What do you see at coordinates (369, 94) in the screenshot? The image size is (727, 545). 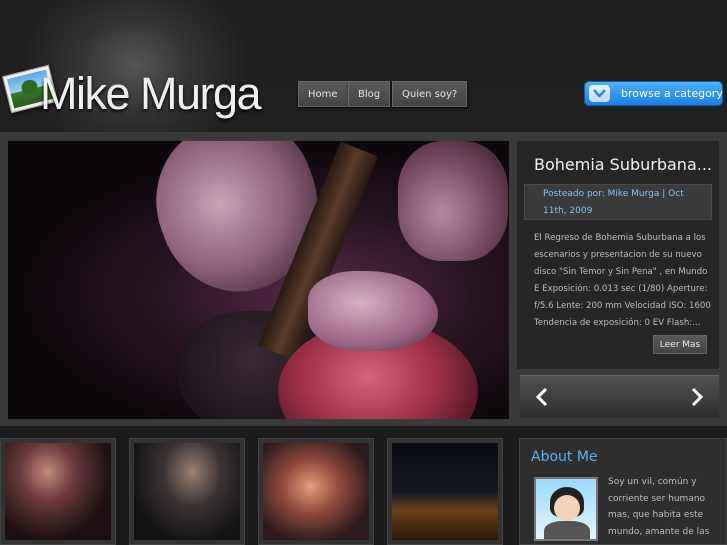 I see `nav-blog: Blog` at bounding box center [369, 94].